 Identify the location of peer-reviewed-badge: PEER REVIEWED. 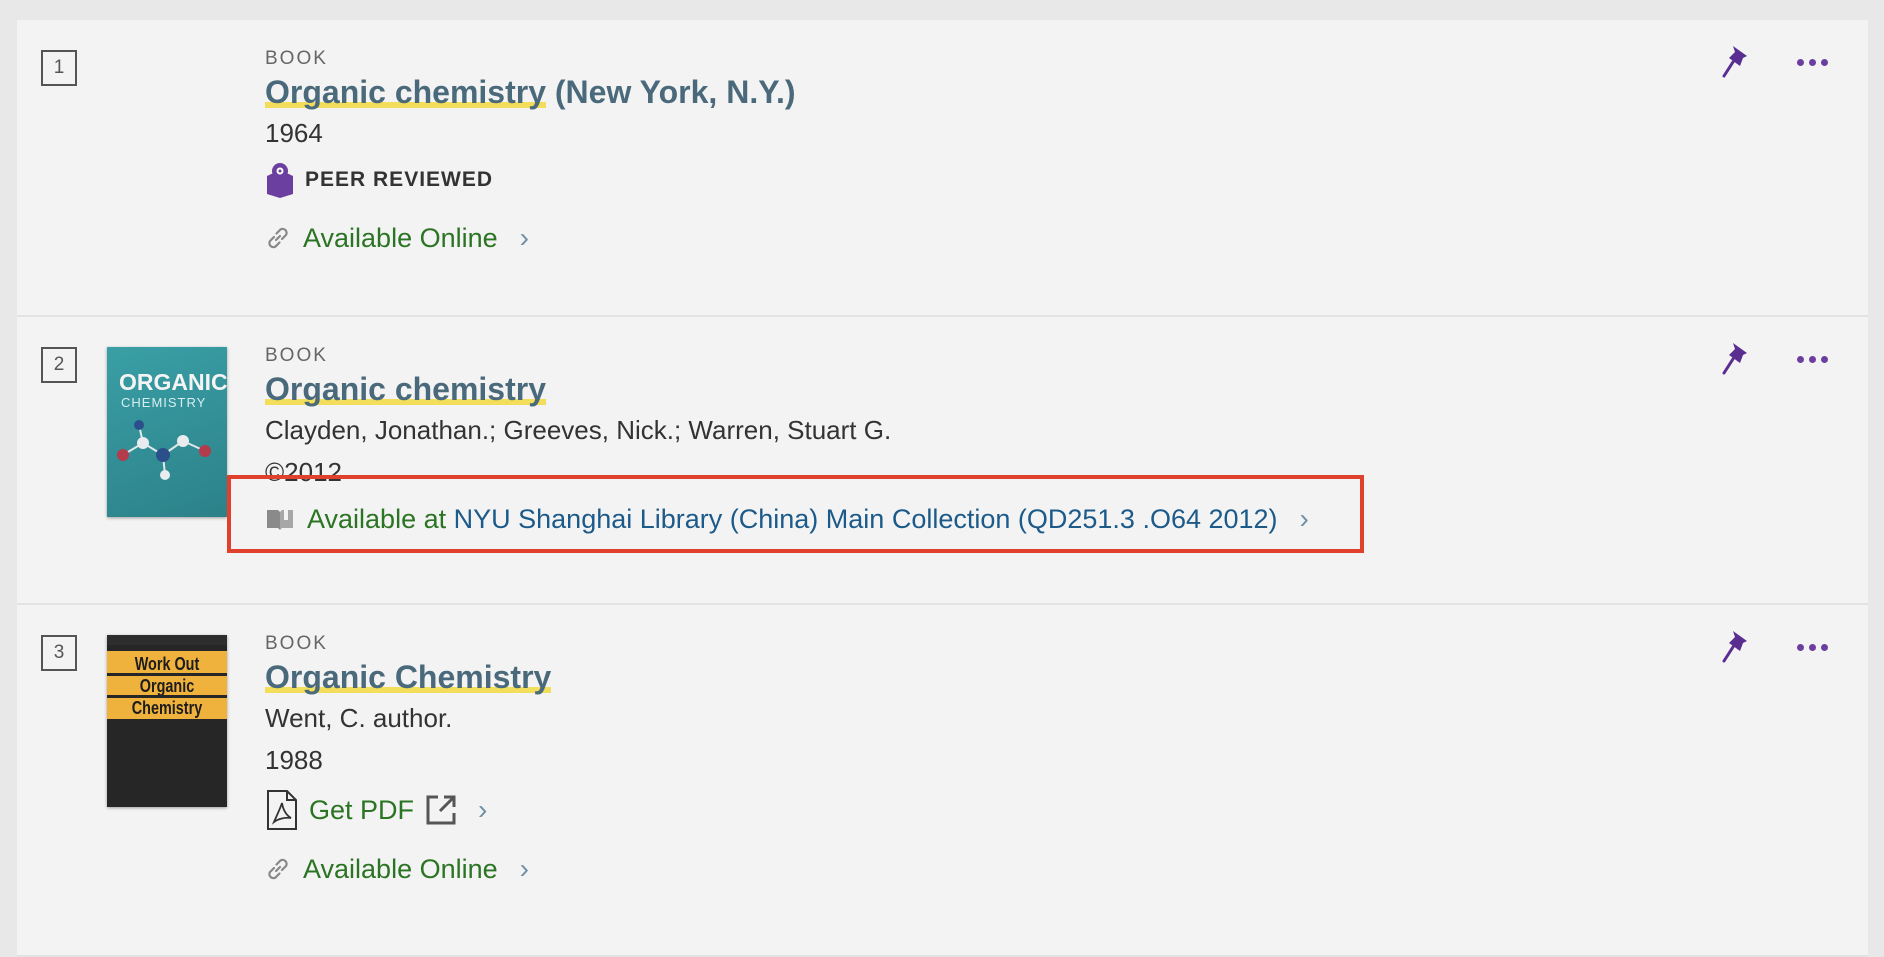
(530, 180).